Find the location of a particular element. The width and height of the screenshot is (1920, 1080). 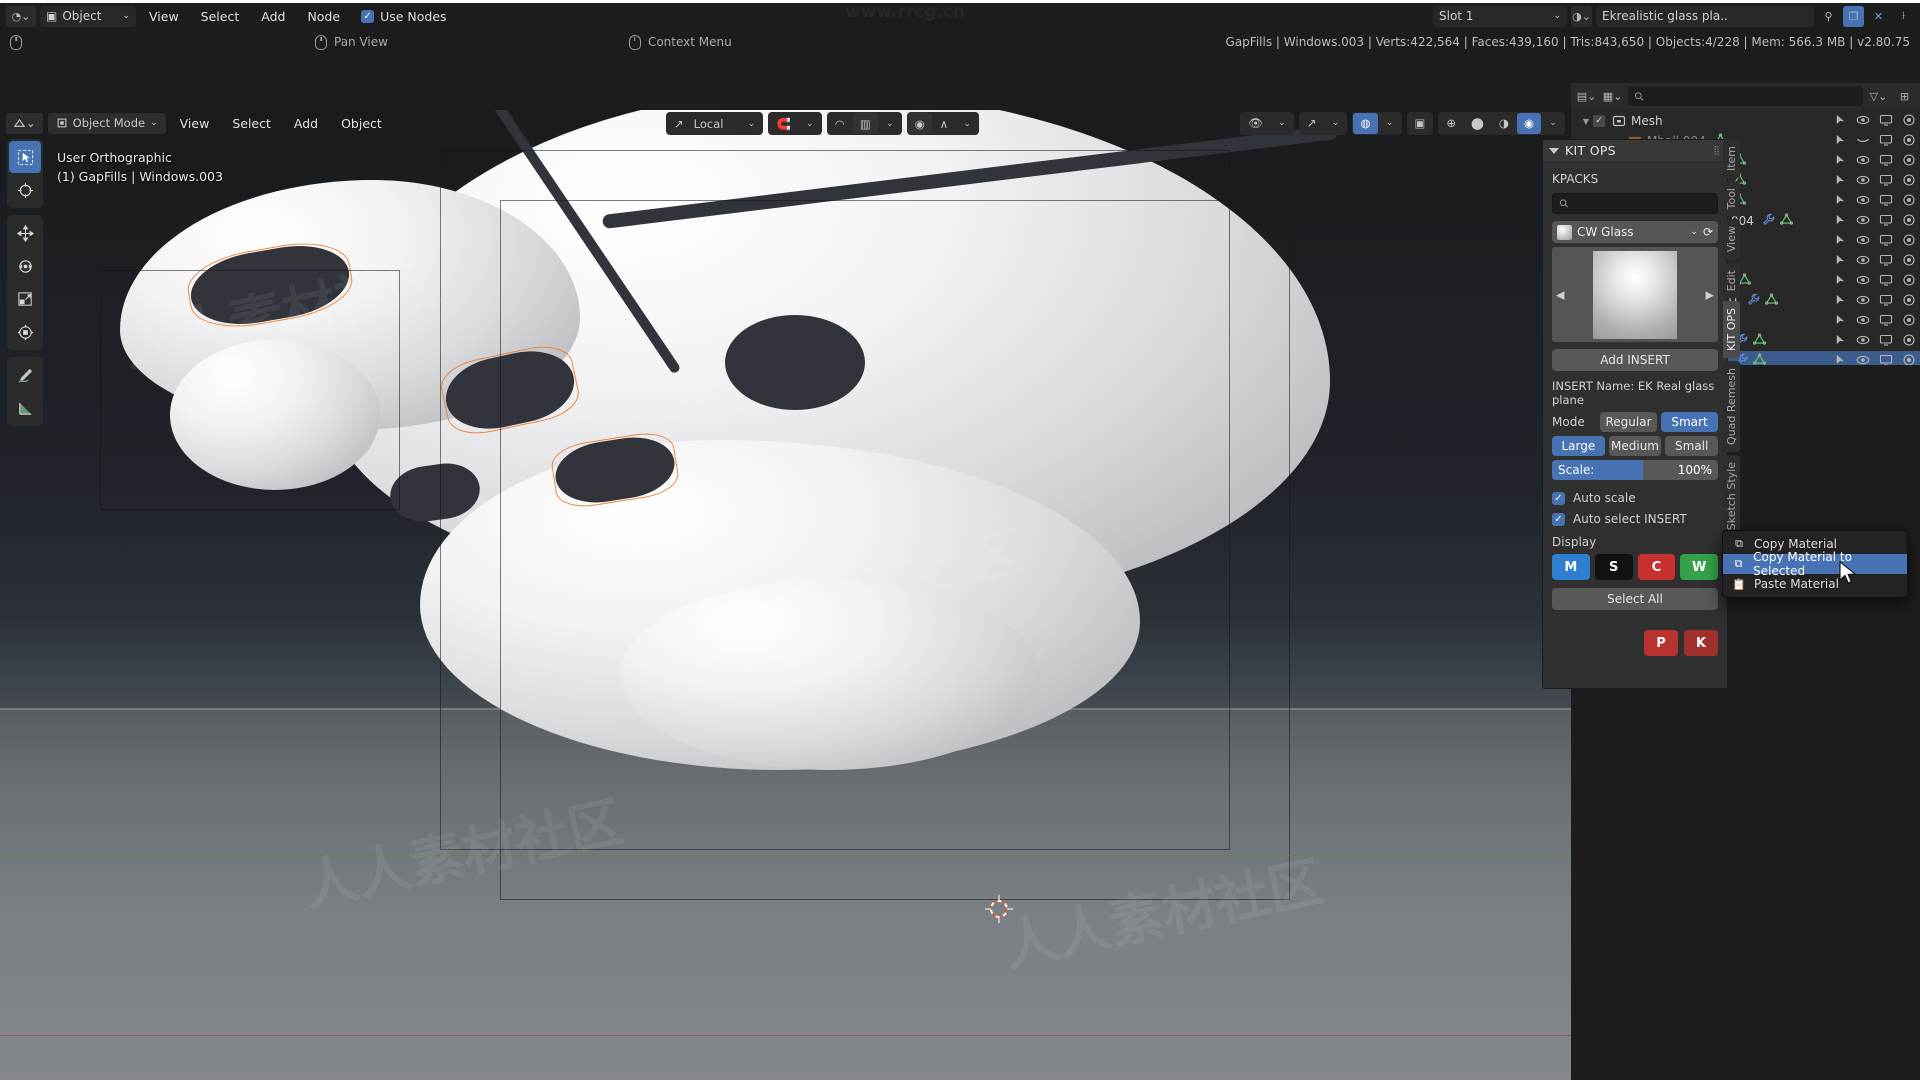

browse-icon: ⟊ is located at coordinates (1903, 16).